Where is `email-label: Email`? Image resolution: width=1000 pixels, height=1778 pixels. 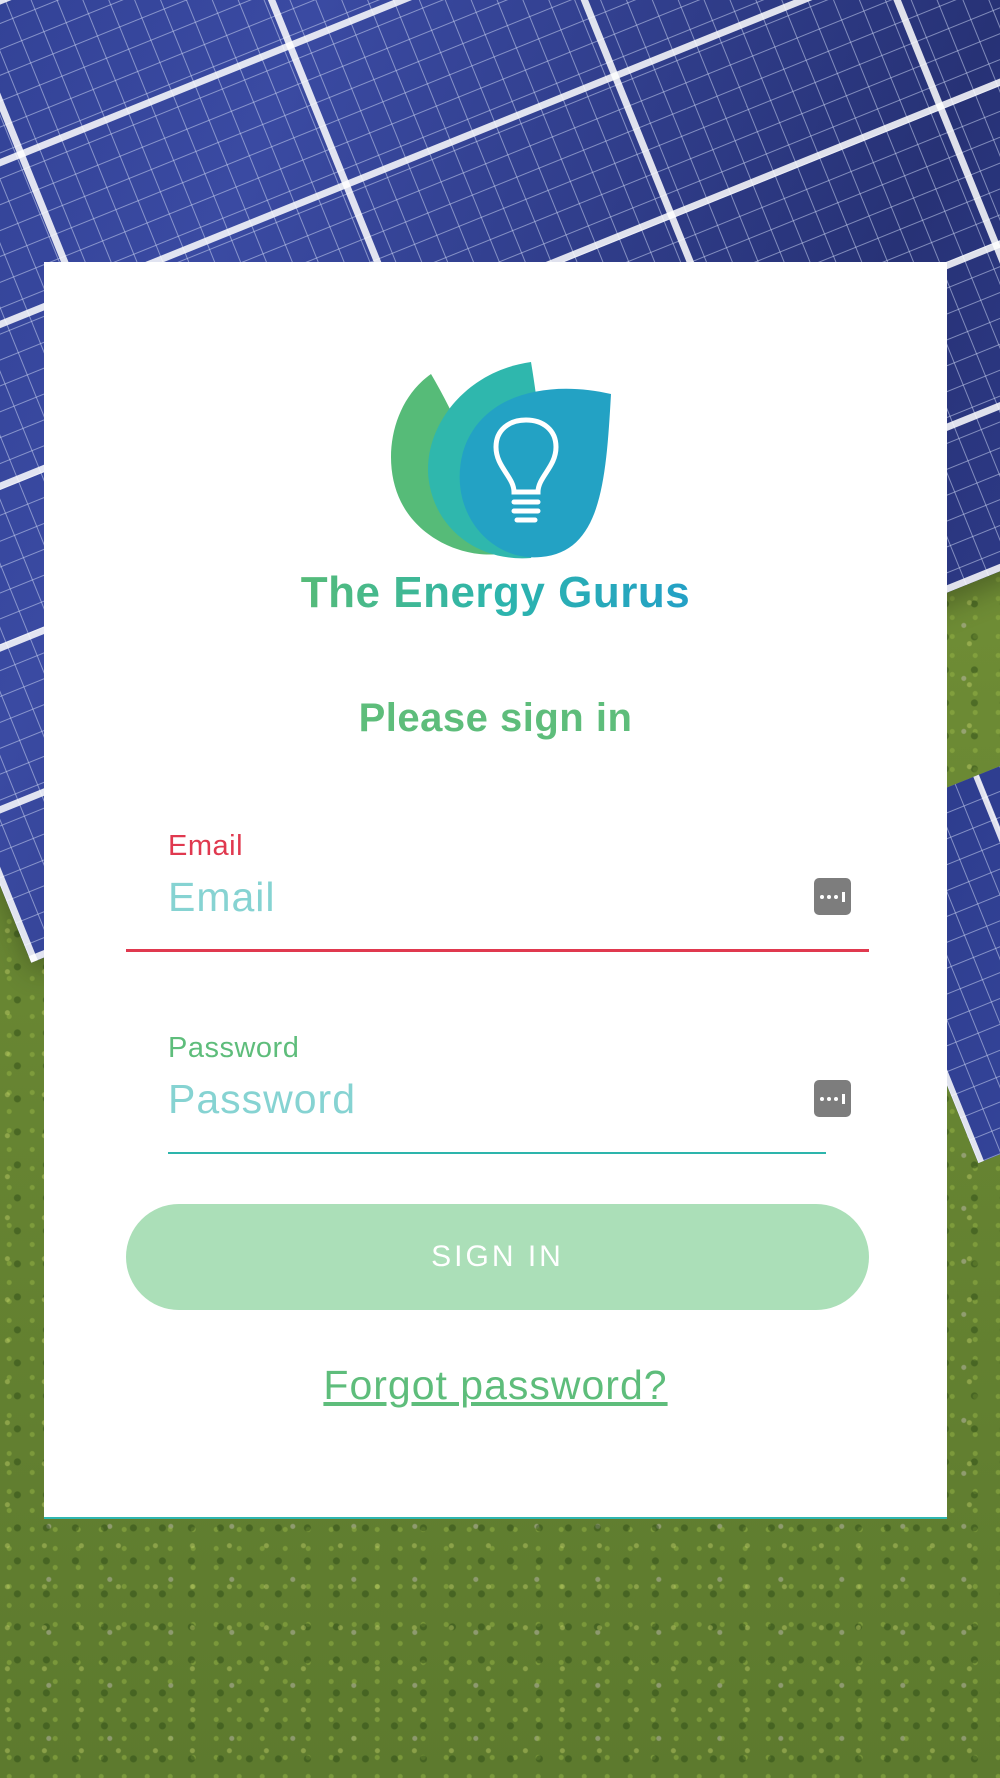
email-label: Email is located at coordinates (206, 846).